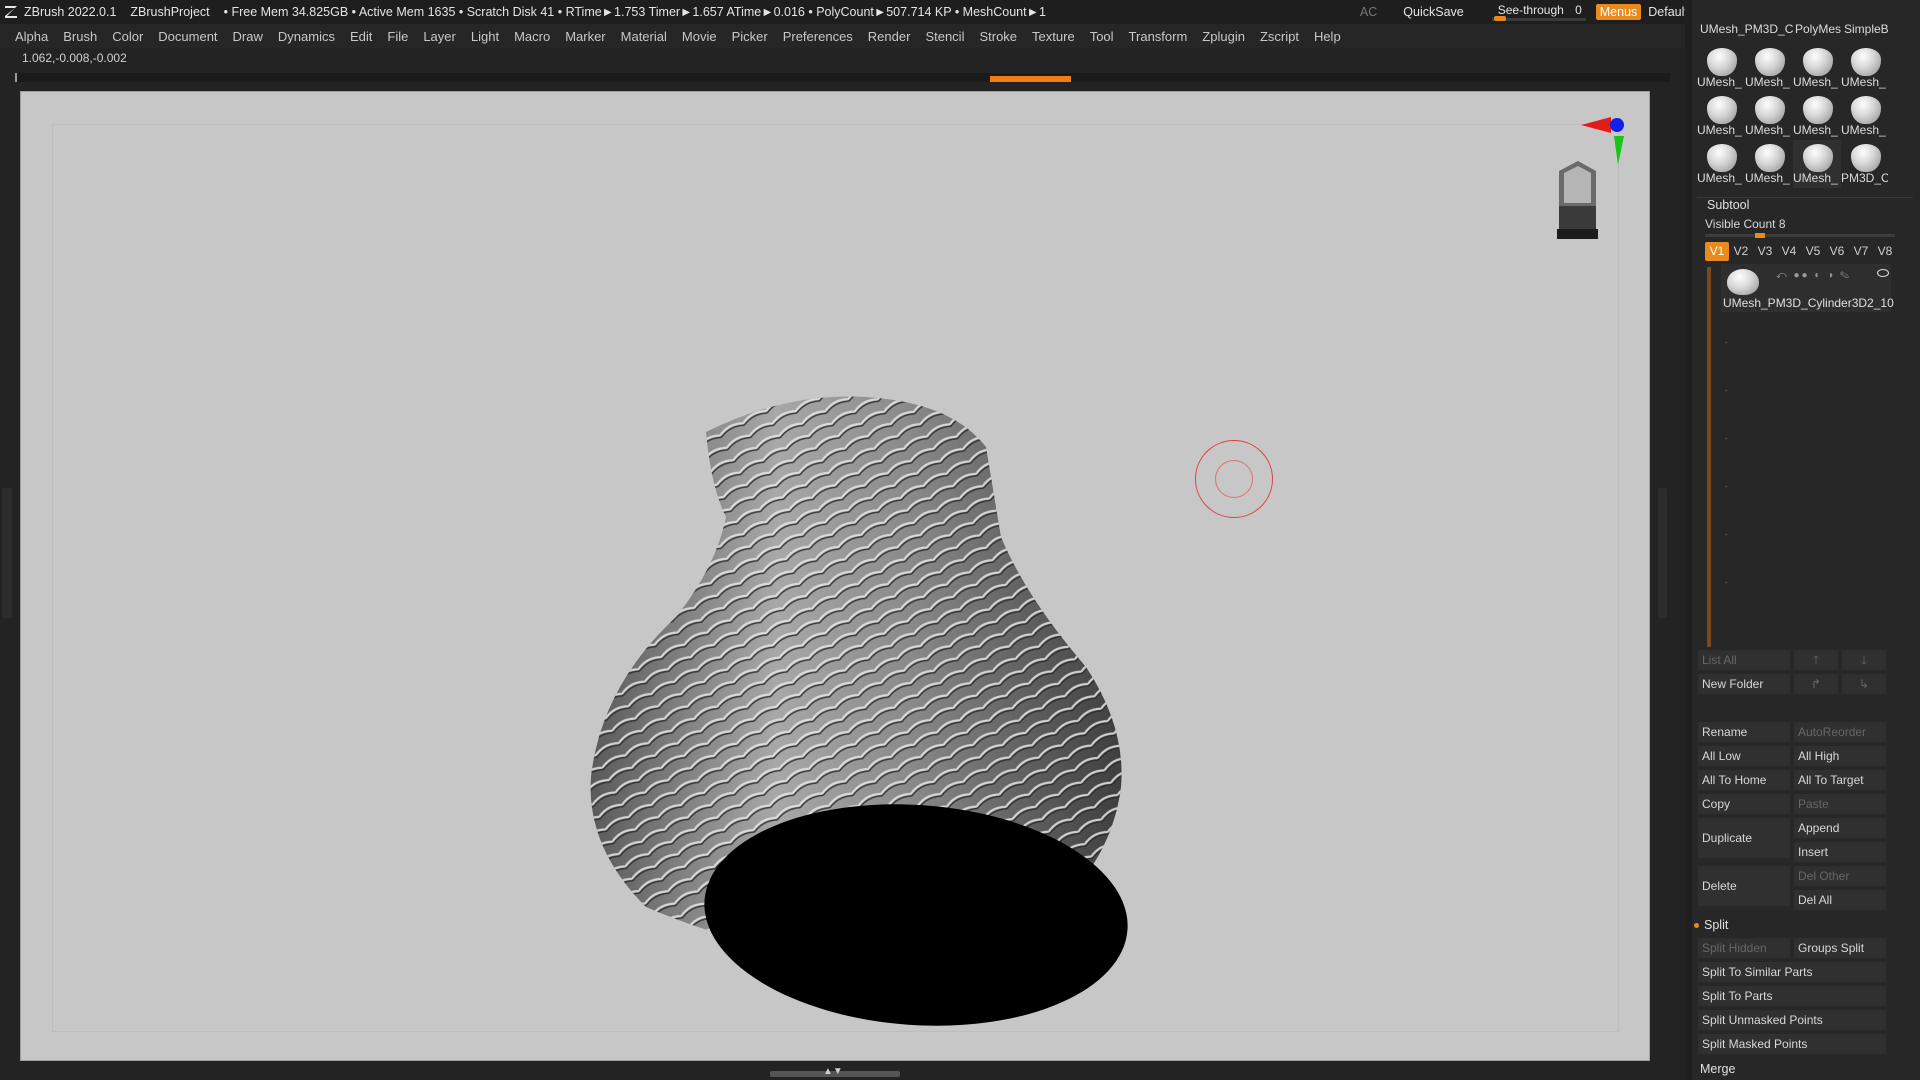 This screenshot has width=1920, height=1080. I want to click on menu-stroke: Stroke, so click(998, 36).